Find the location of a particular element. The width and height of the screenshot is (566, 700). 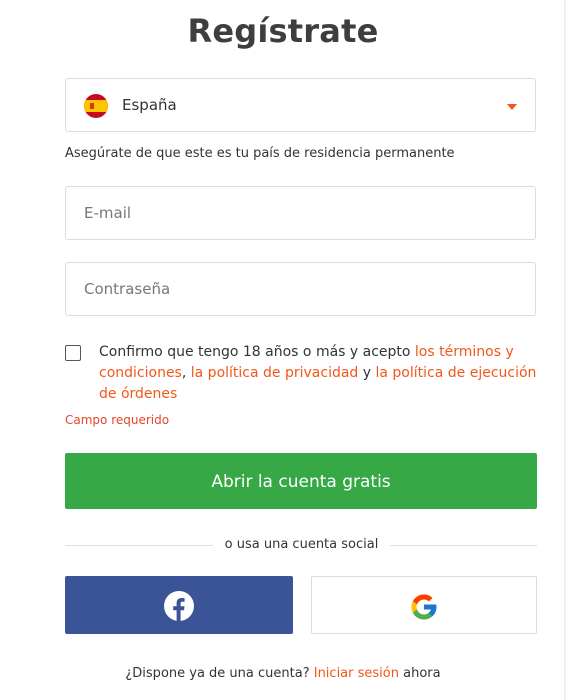

spain-flag-icon is located at coordinates (96, 106).